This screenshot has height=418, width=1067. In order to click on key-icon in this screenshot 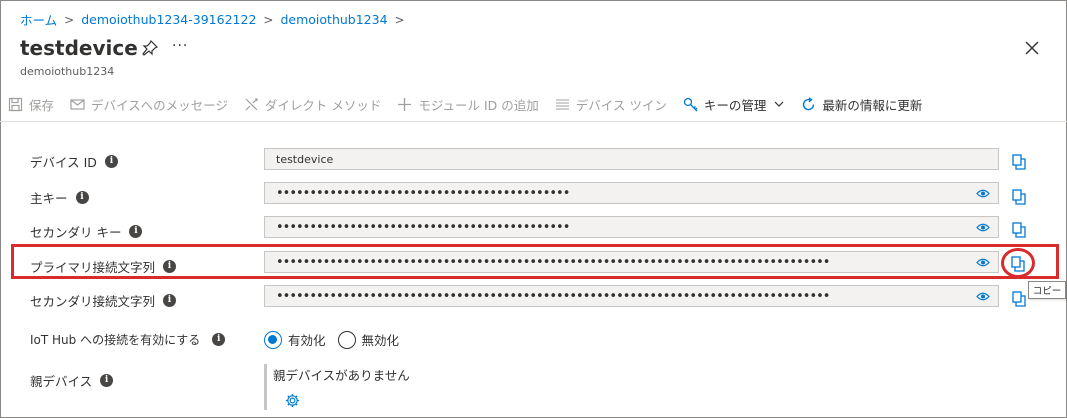, I will do `click(690, 104)`.